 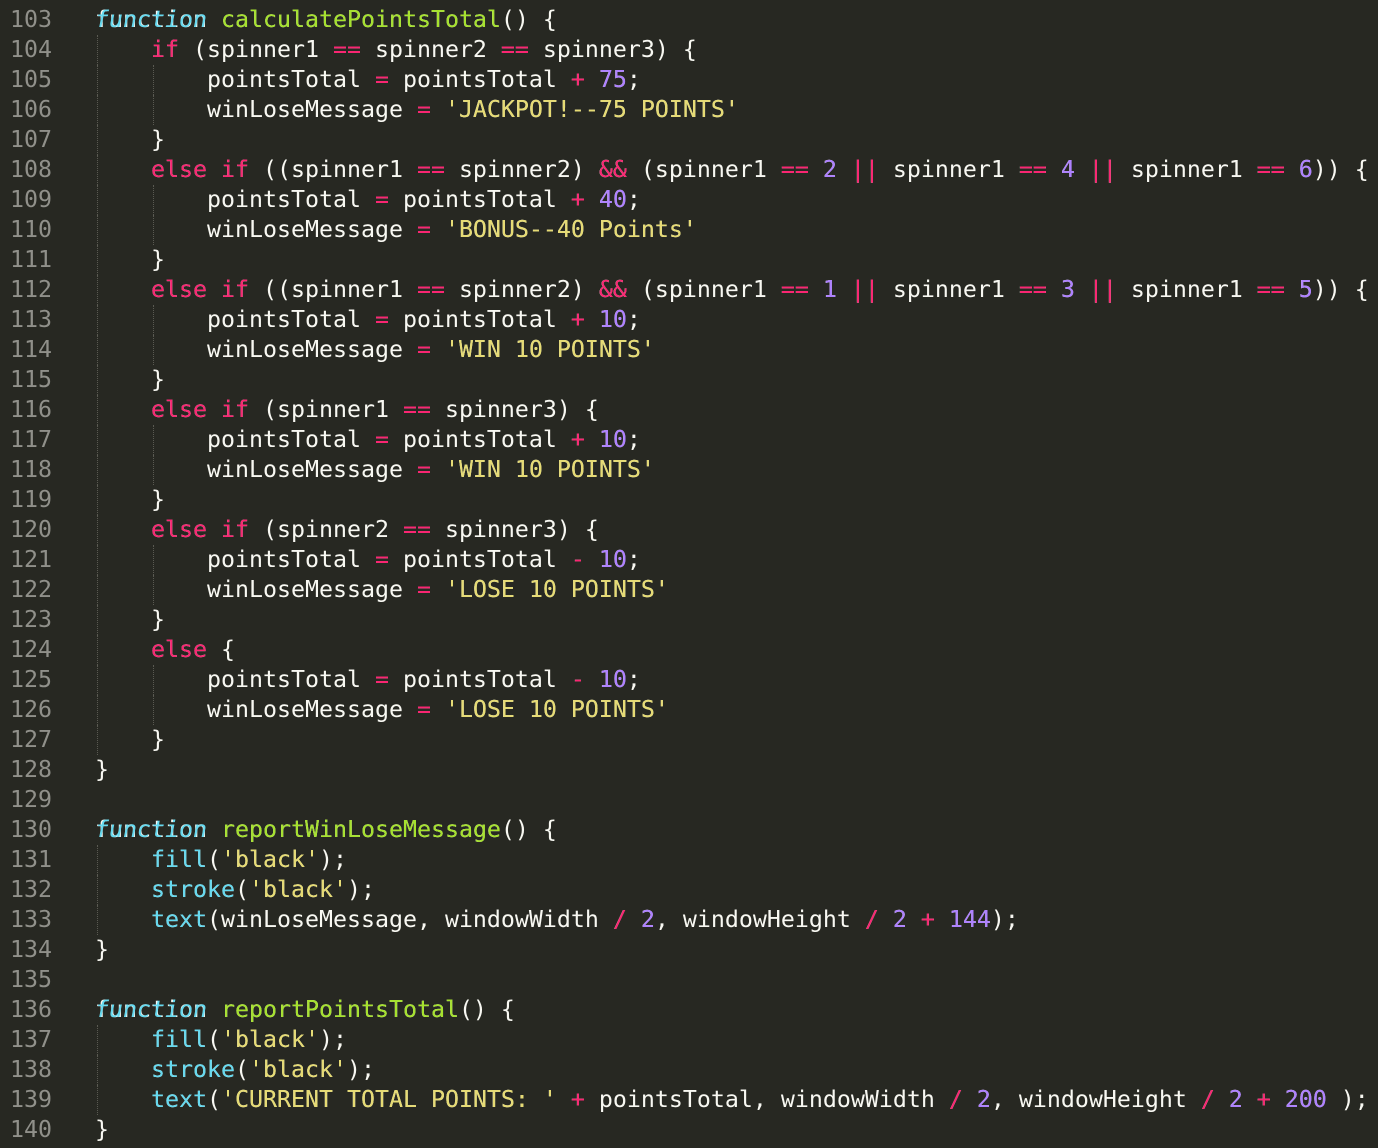 I want to click on line-number: 104, so click(x=31, y=49).